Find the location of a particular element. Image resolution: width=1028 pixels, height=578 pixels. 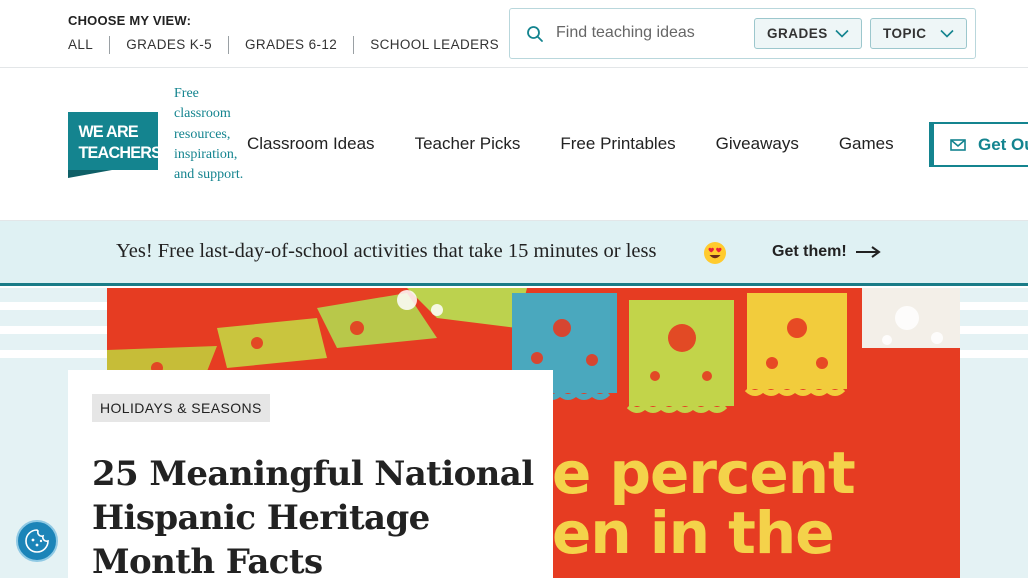

mail-icon is located at coordinates (958, 144).